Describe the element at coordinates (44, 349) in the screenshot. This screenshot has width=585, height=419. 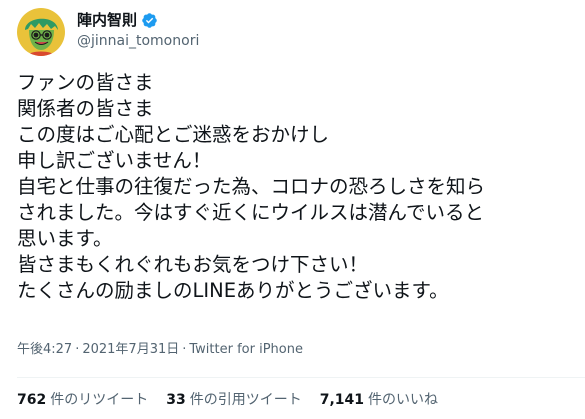
I see `tweet-time: 午後4:27` at that location.